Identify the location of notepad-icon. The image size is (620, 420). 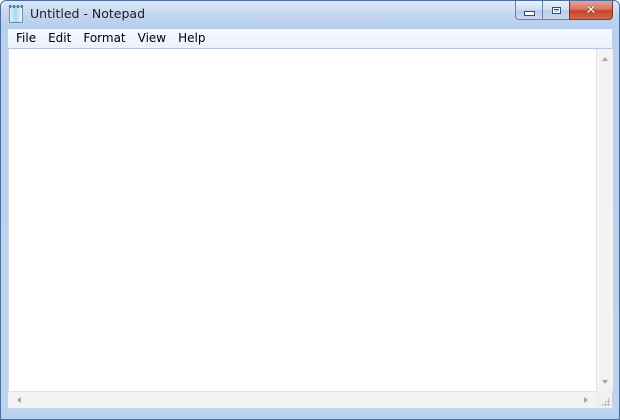
(16, 14).